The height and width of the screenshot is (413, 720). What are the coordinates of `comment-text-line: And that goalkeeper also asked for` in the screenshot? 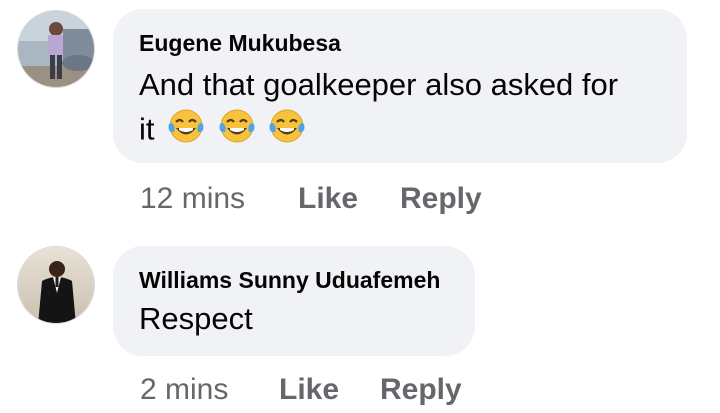 It's located at (379, 84).